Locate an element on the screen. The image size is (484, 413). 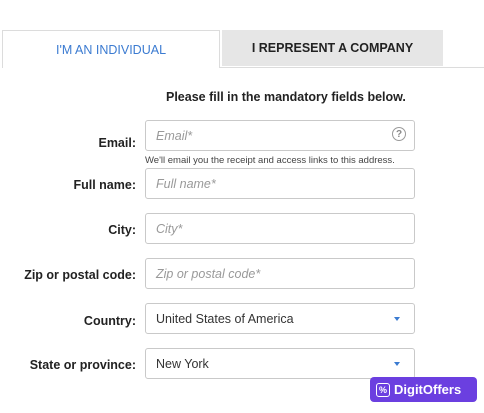
zip-label: Zip or postal code: is located at coordinates (80, 275).